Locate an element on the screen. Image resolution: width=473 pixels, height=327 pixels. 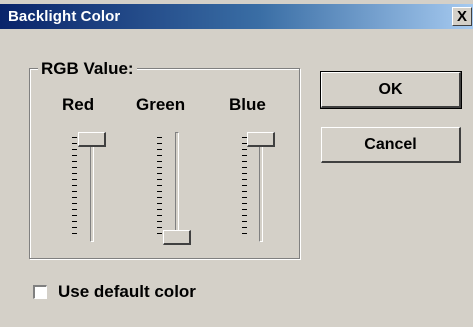
green-slider-track is located at coordinates (177, 186).